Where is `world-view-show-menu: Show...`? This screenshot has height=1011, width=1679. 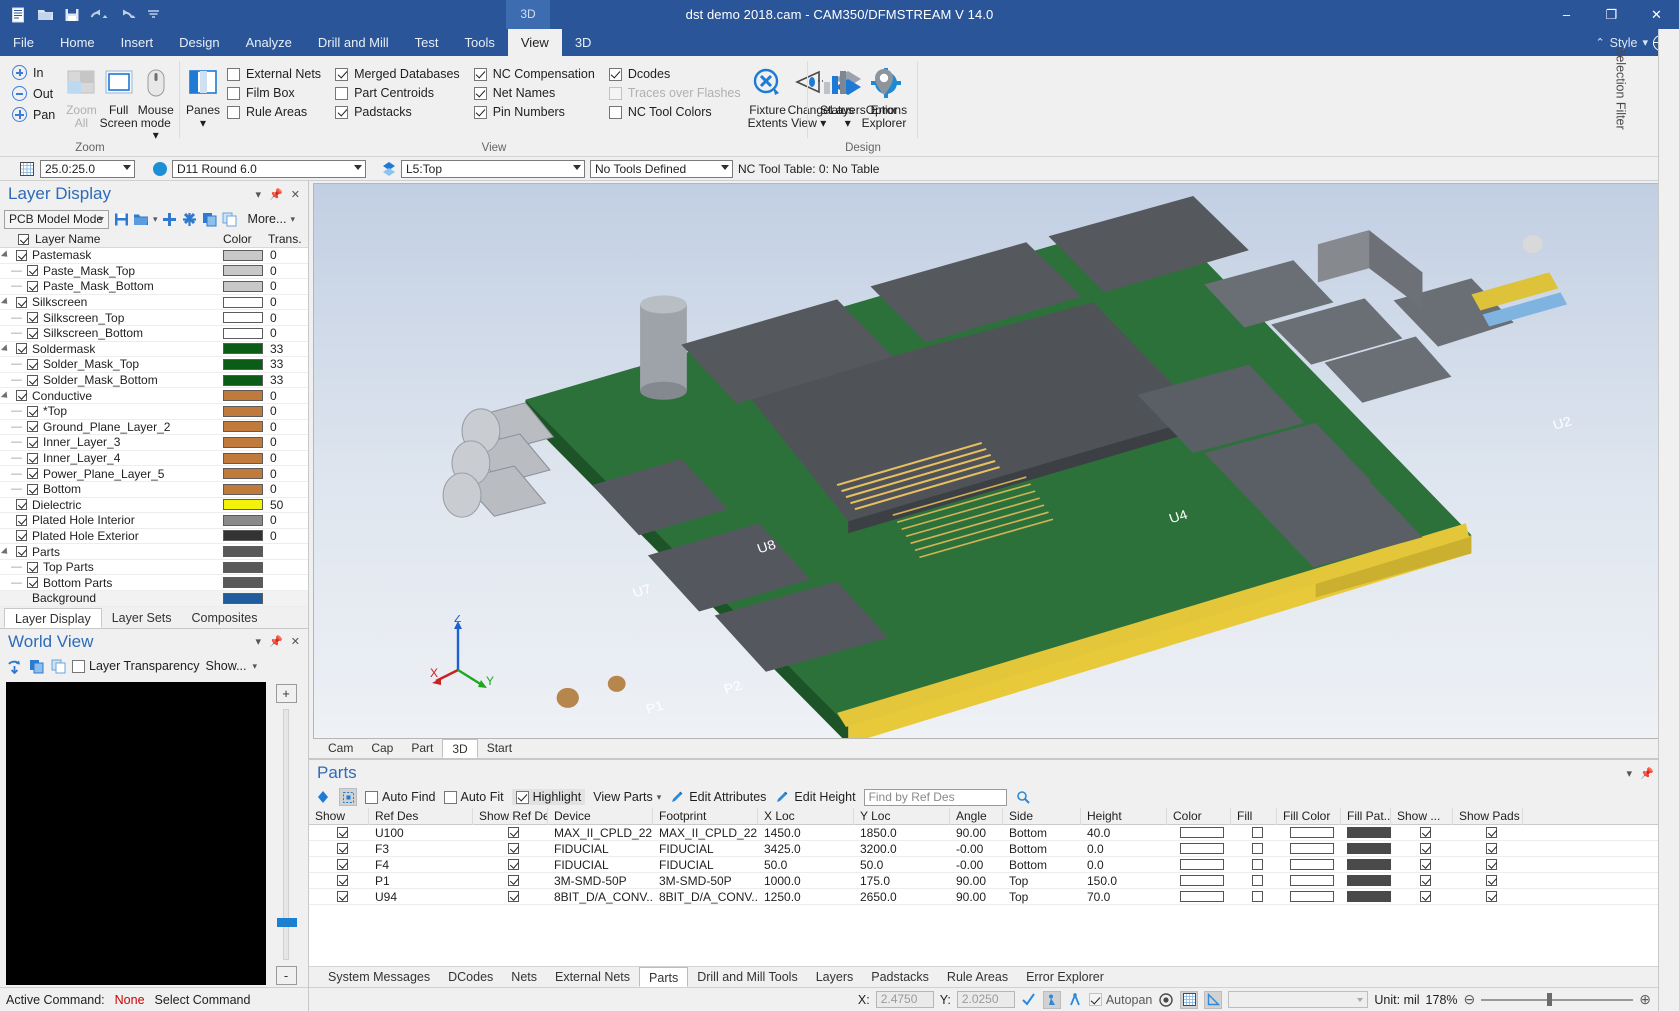 world-view-show-menu: Show... is located at coordinates (225, 666).